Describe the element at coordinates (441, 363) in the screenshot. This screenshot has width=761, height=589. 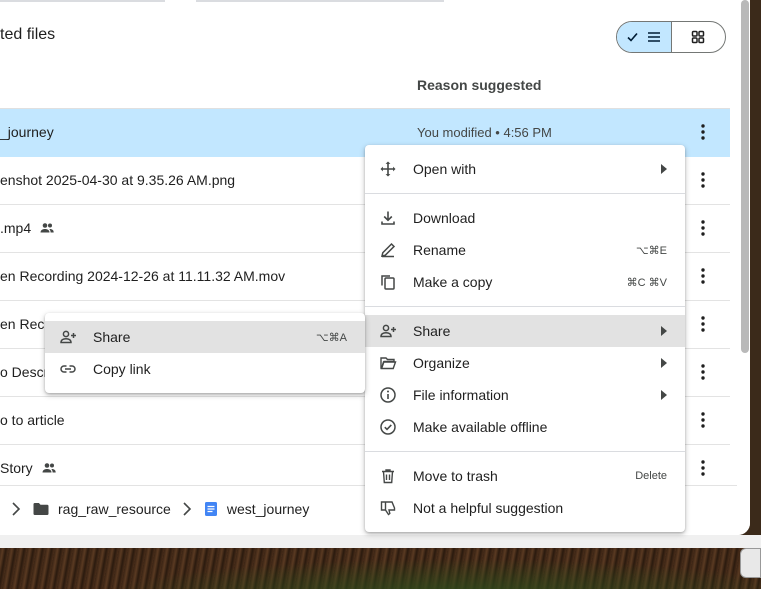
I see `menu-item-label: Organize` at that location.